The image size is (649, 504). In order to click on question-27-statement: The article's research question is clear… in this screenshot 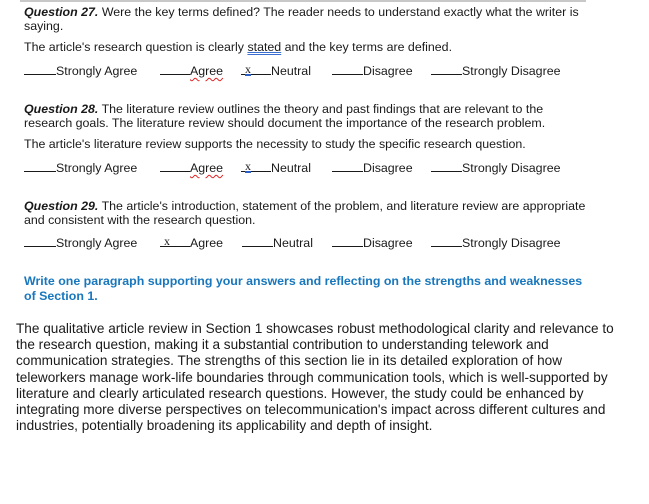, I will do `click(238, 47)`.